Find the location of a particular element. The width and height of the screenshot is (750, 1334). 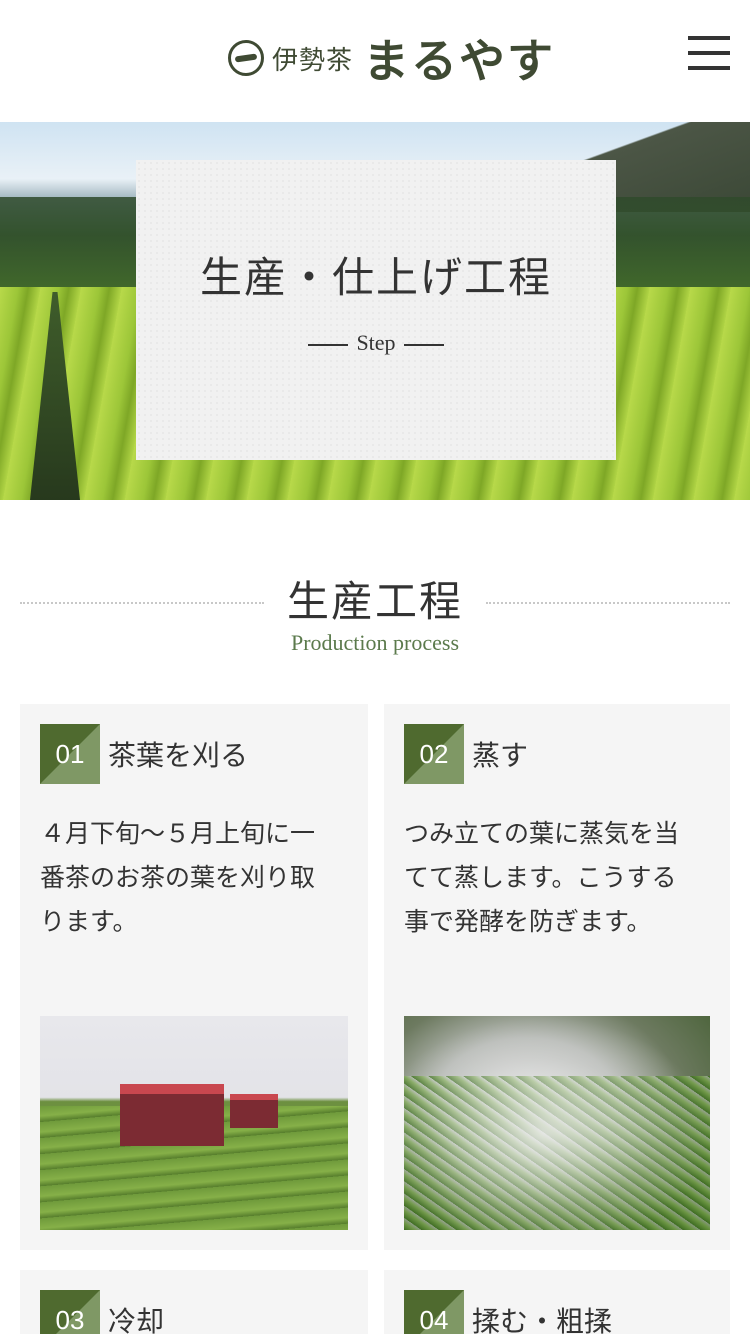

page-subtitle: Step is located at coordinates (376, 343).